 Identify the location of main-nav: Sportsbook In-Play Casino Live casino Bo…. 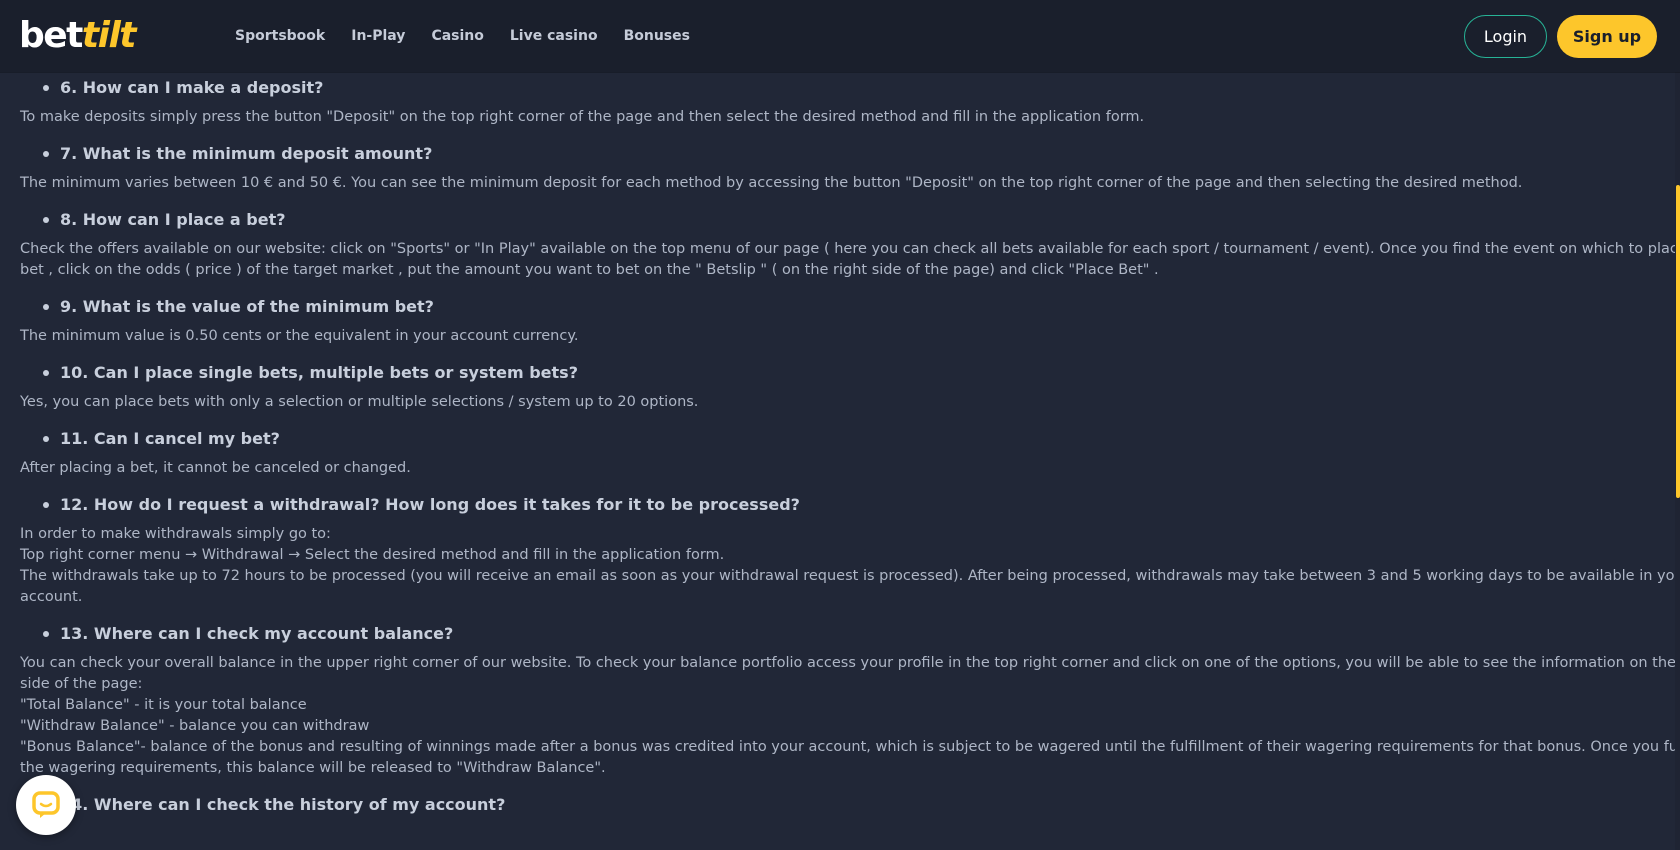
(475, 36).